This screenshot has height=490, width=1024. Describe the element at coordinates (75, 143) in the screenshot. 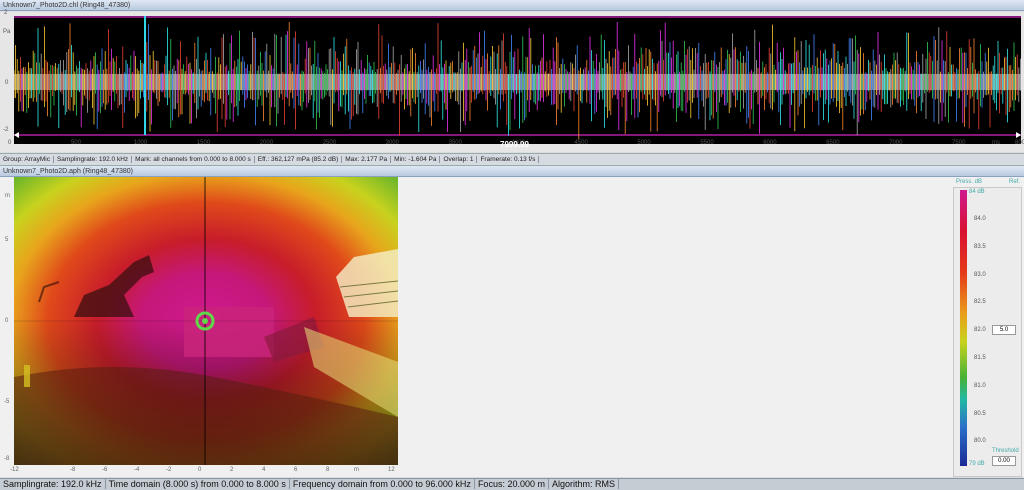

I see `x-tick: 500` at that location.